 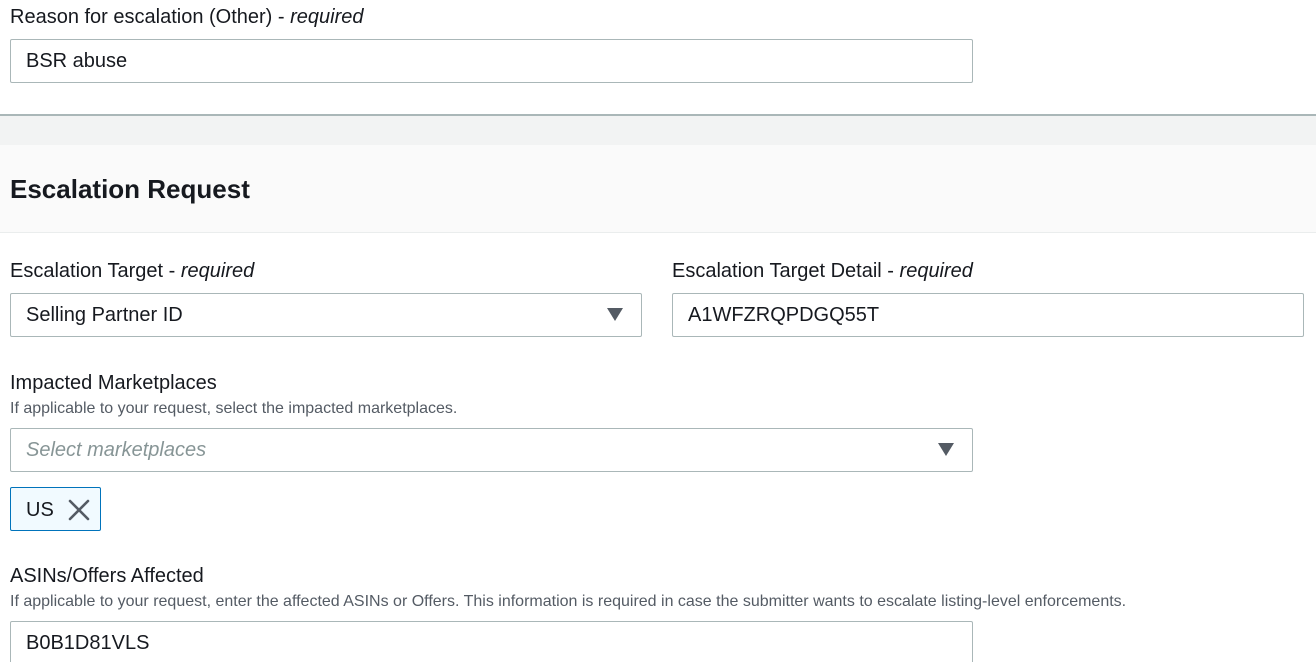 What do you see at coordinates (327, 17) in the screenshot?
I see `reason-required-text: required` at bounding box center [327, 17].